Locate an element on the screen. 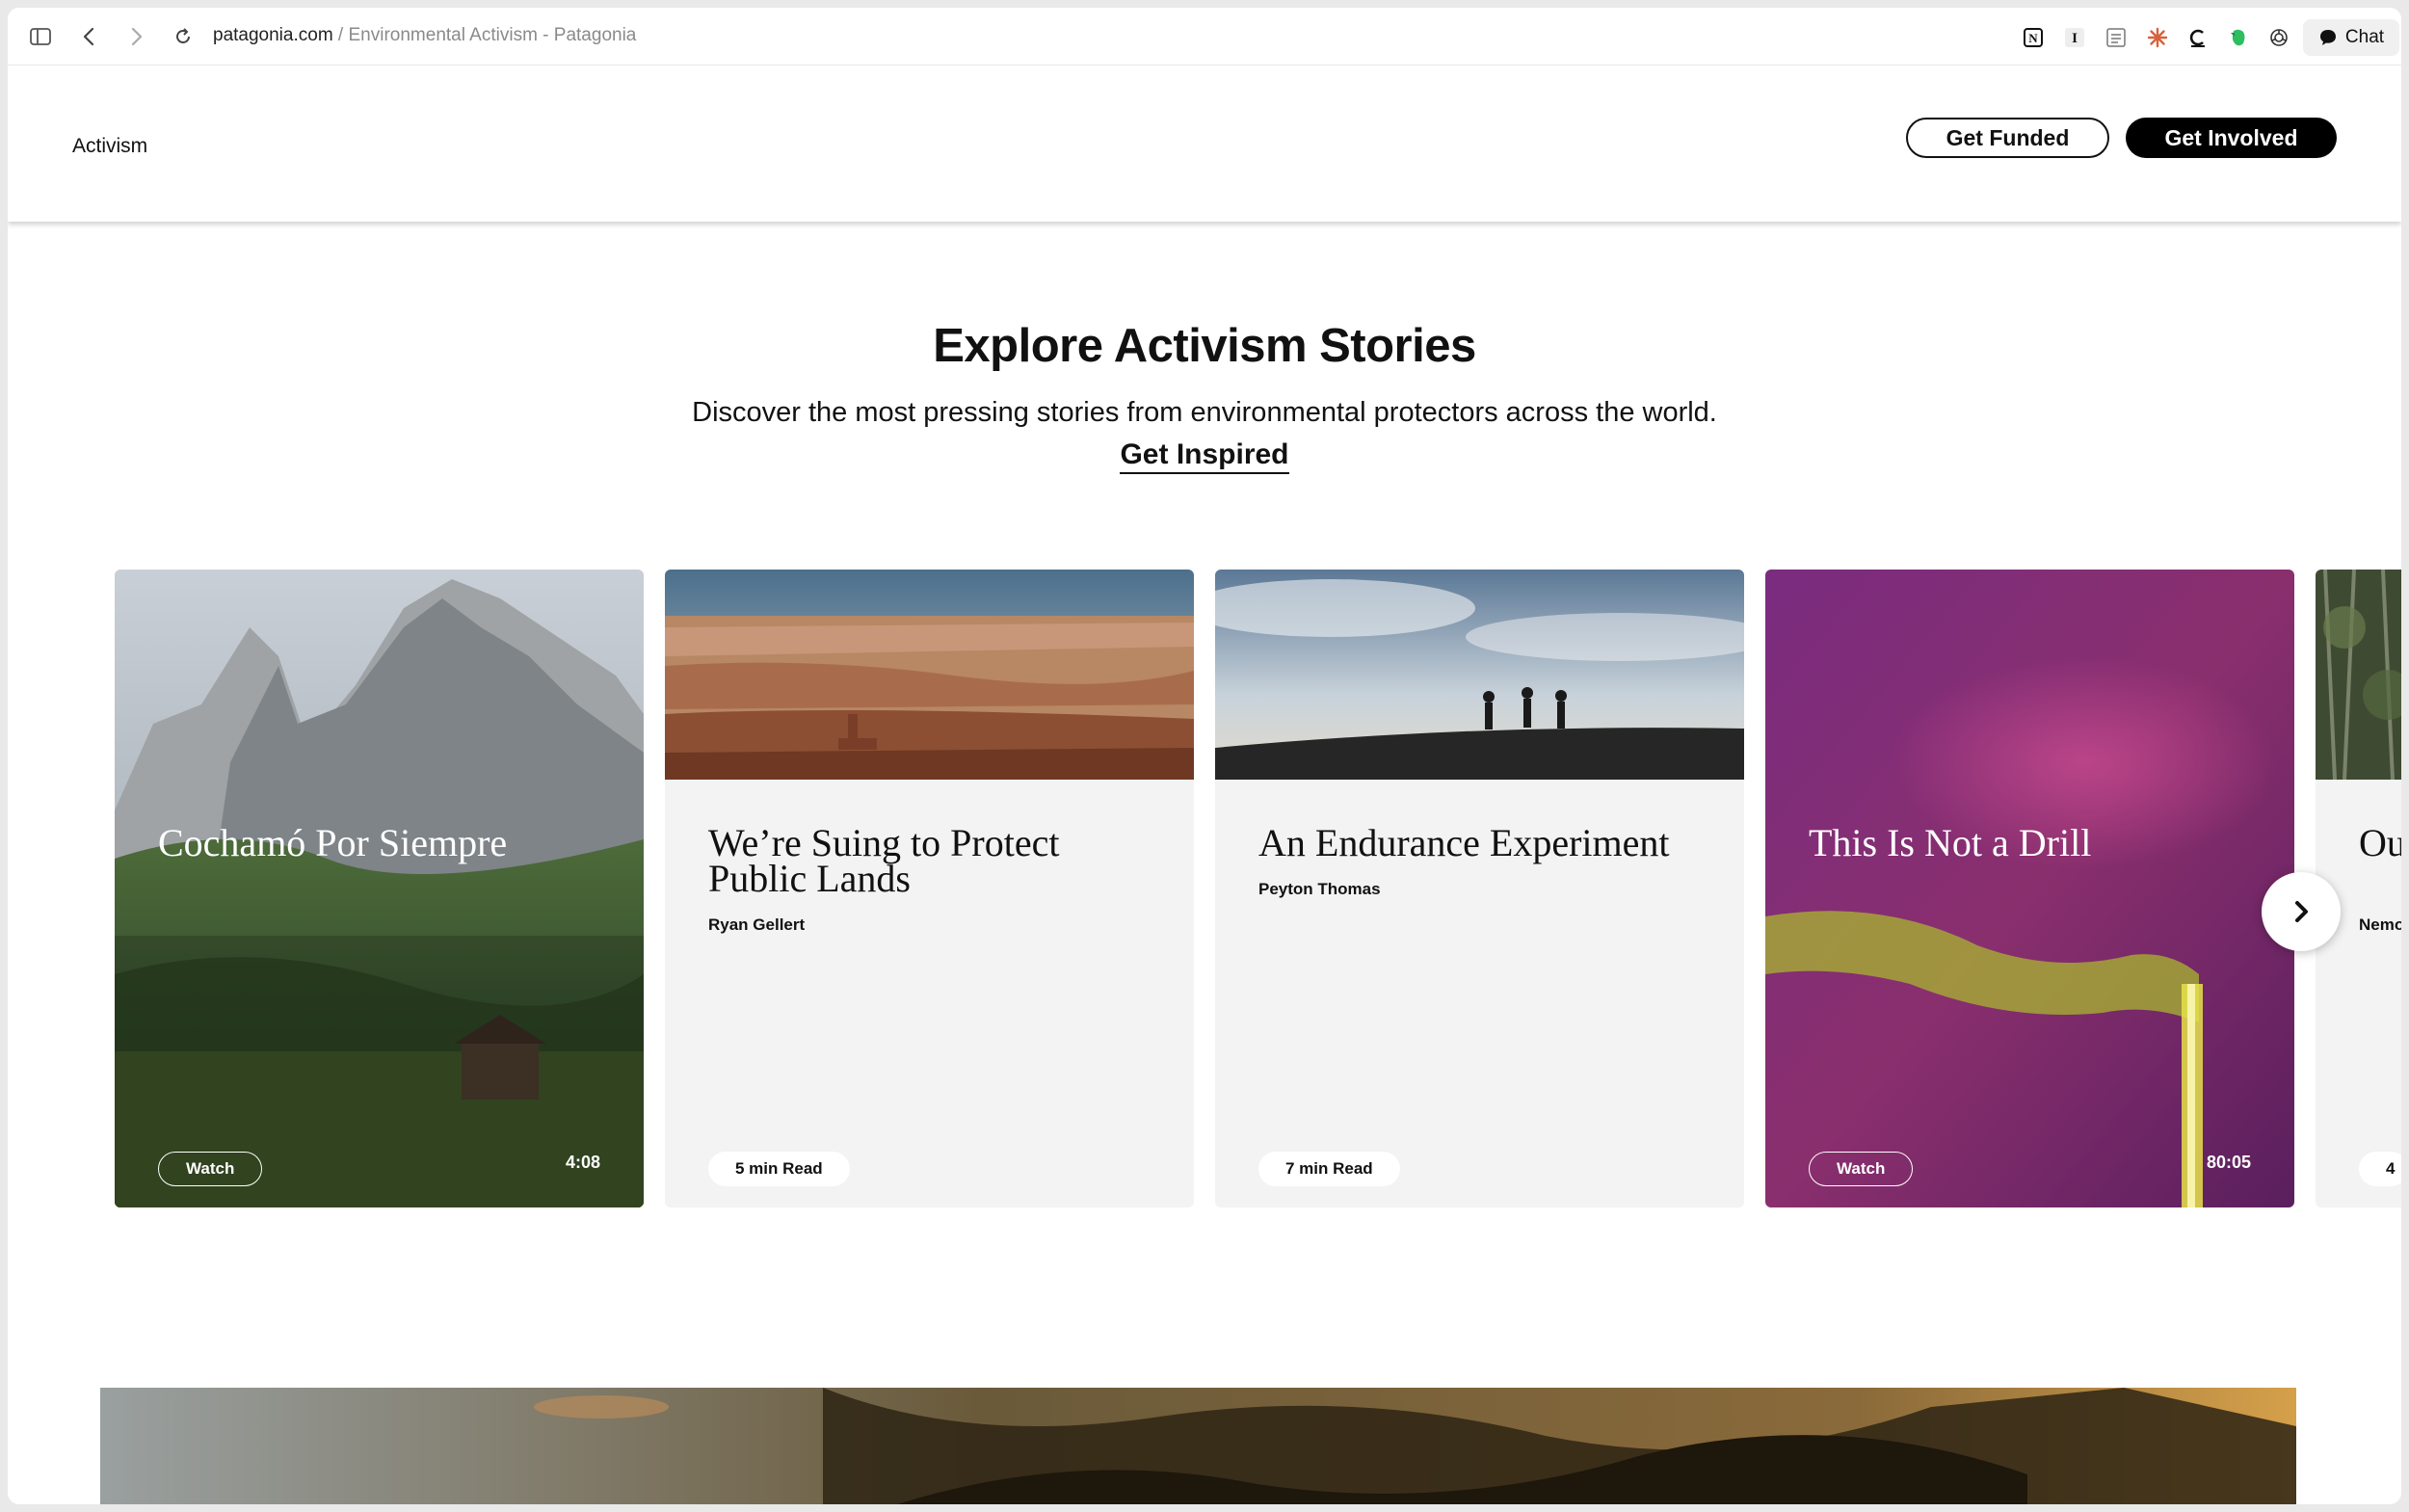  chevron-right-icon is located at coordinates (2302, 912).